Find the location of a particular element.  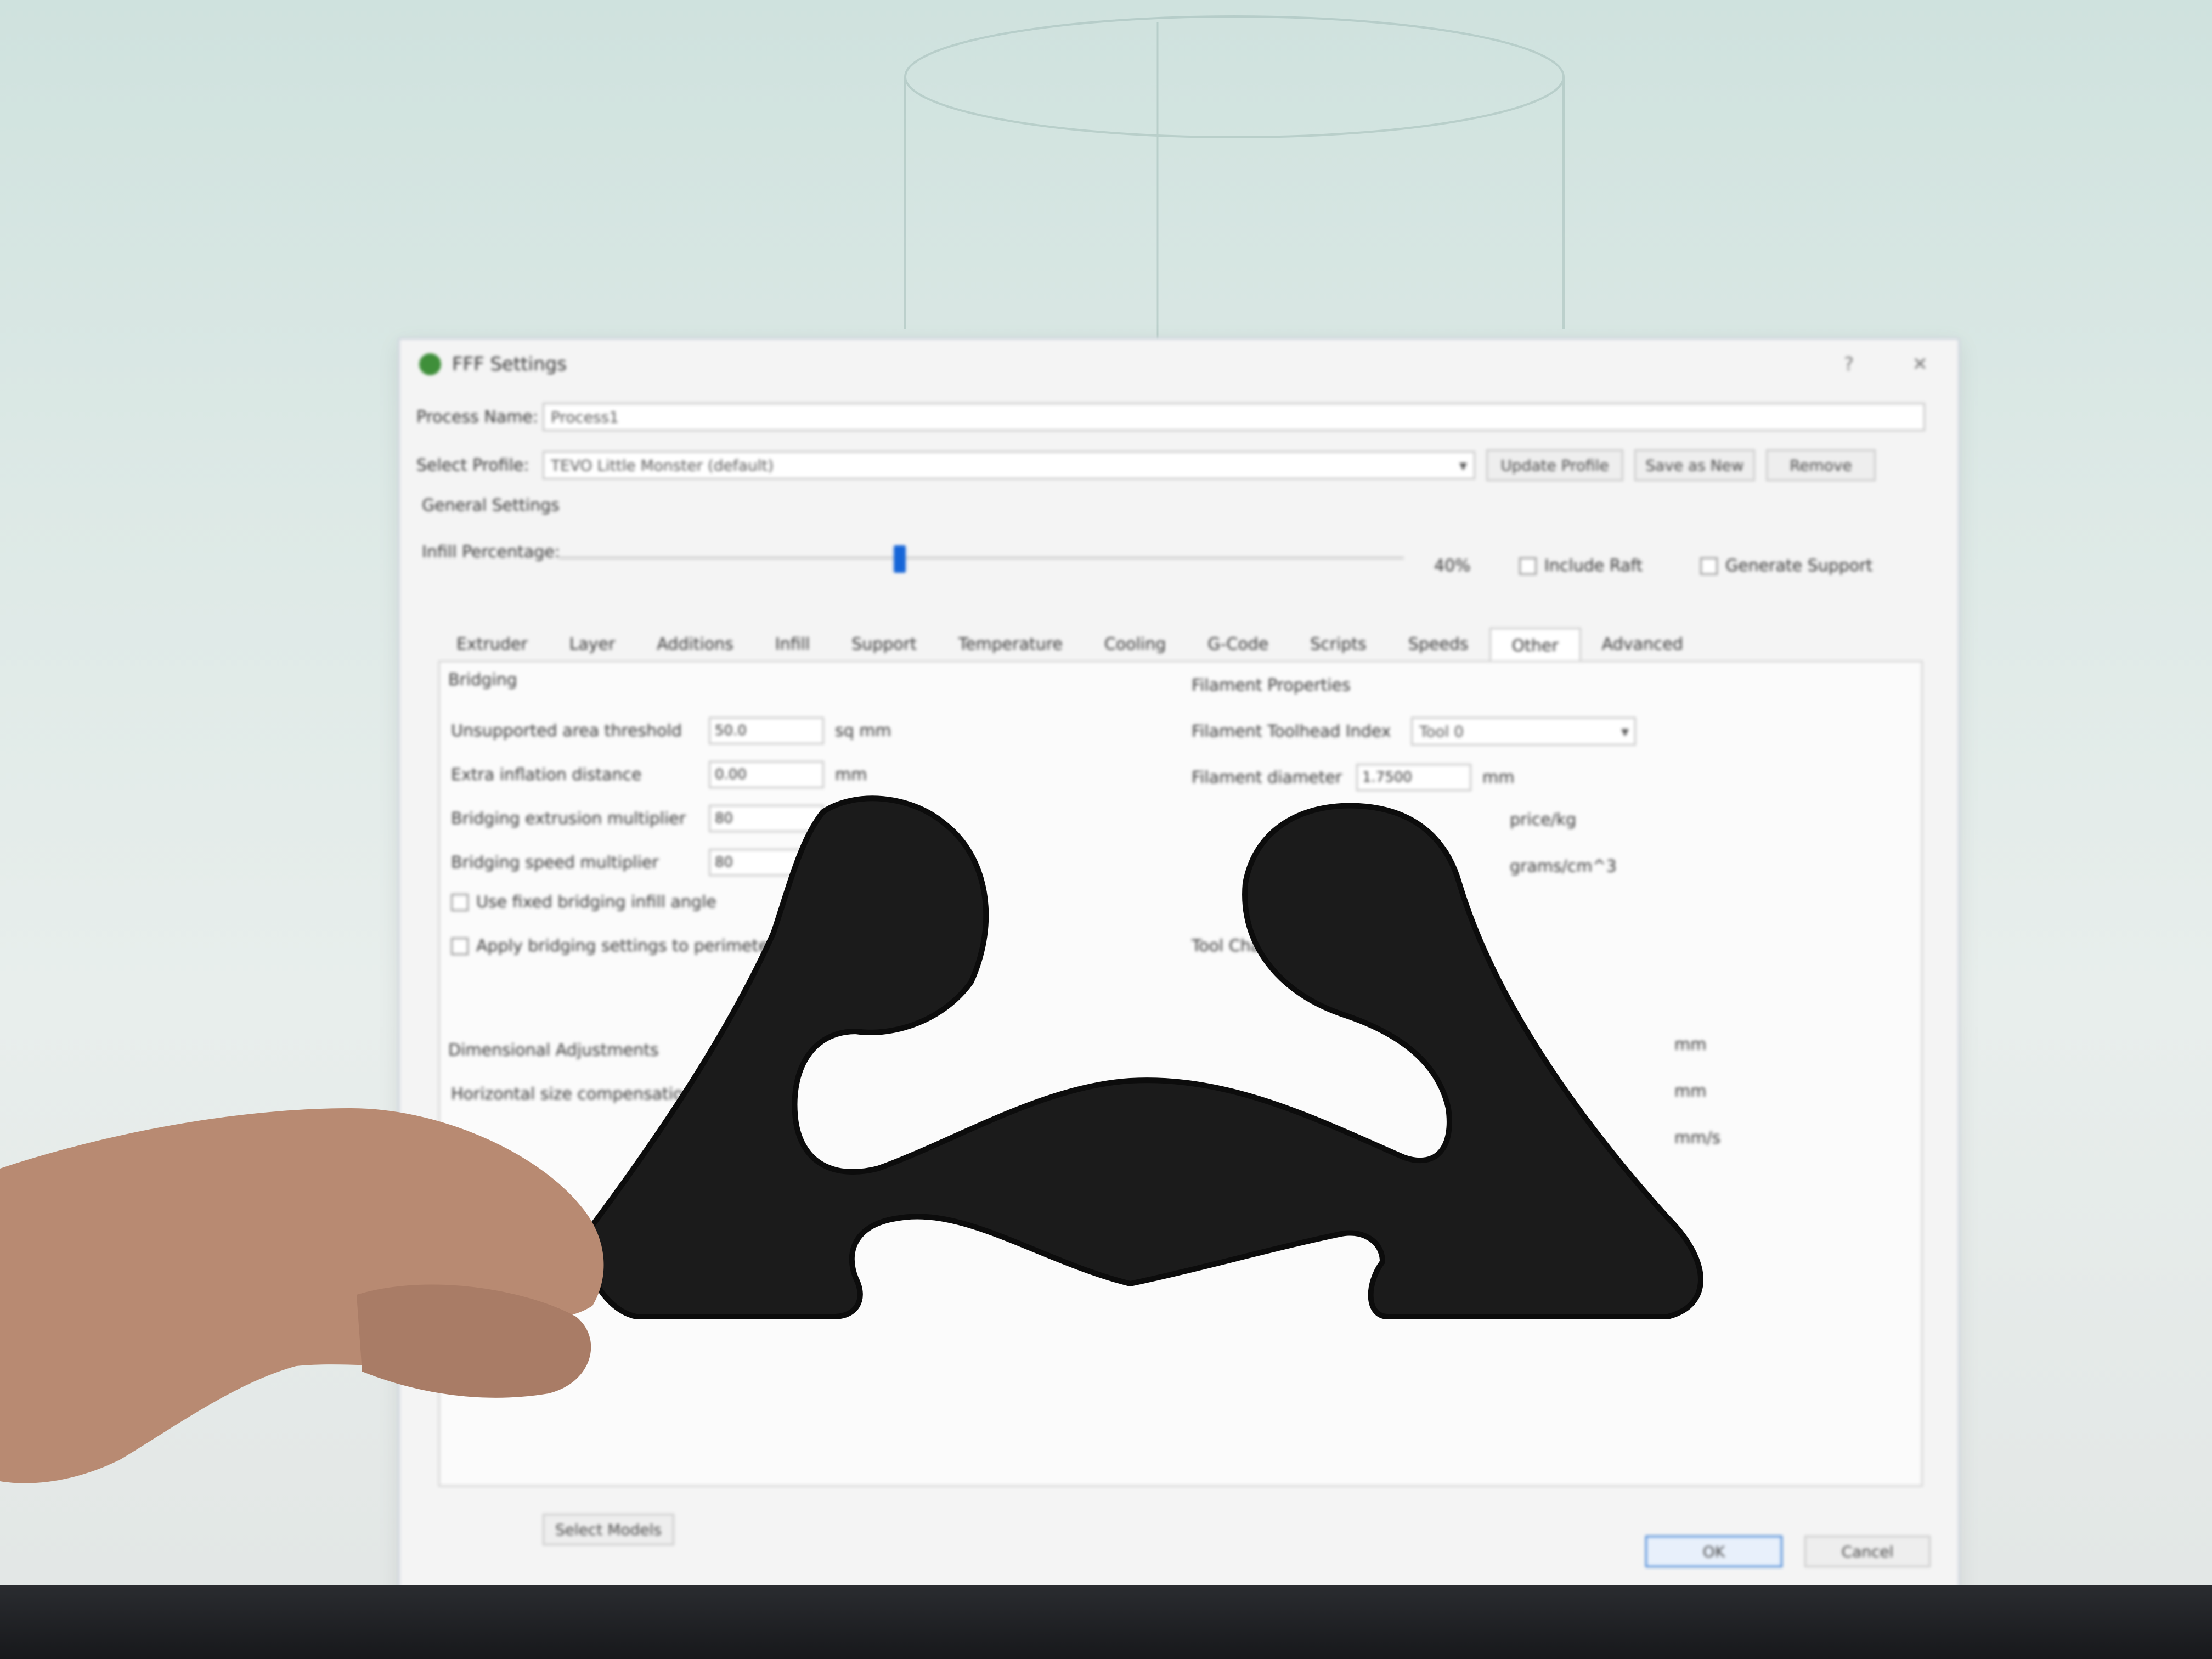

bridging-row-unit: sq mm is located at coordinates (863, 731).